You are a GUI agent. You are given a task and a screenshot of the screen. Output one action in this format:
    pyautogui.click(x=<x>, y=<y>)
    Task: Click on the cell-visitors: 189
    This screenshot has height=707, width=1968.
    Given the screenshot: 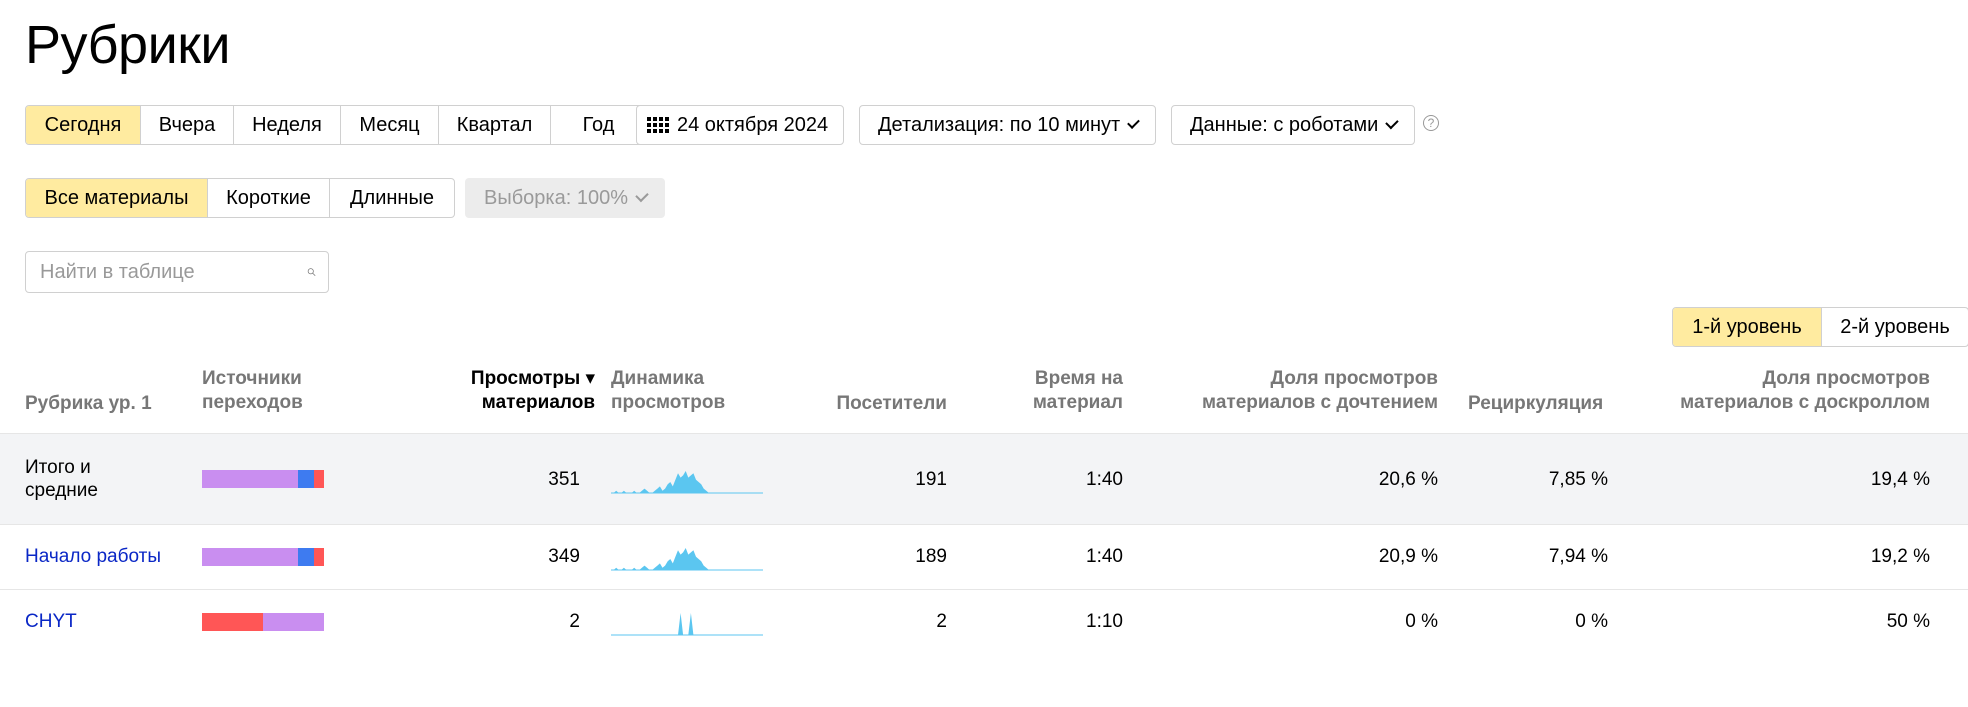 What is the action you would take?
    pyautogui.click(x=931, y=556)
    